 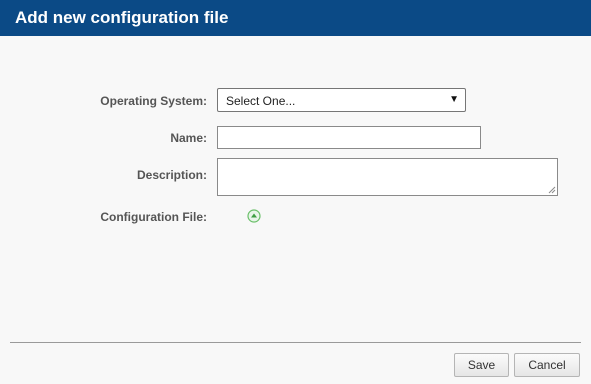 What do you see at coordinates (454, 99) in the screenshot?
I see `dropdown-arrow-icon: ▼` at bounding box center [454, 99].